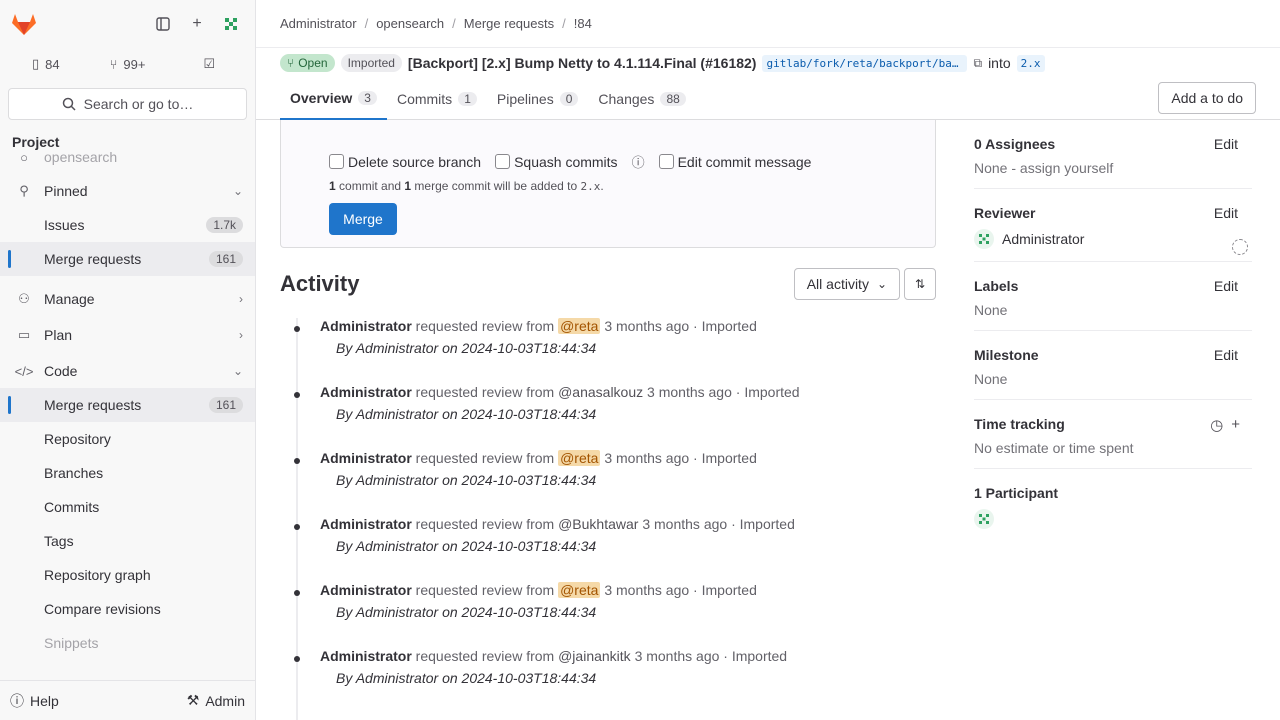 The height and width of the screenshot is (720, 1280). What do you see at coordinates (538, 99) in the screenshot?
I see `tab-pipelines: Pipelines 0` at bounding box center [538, 99].